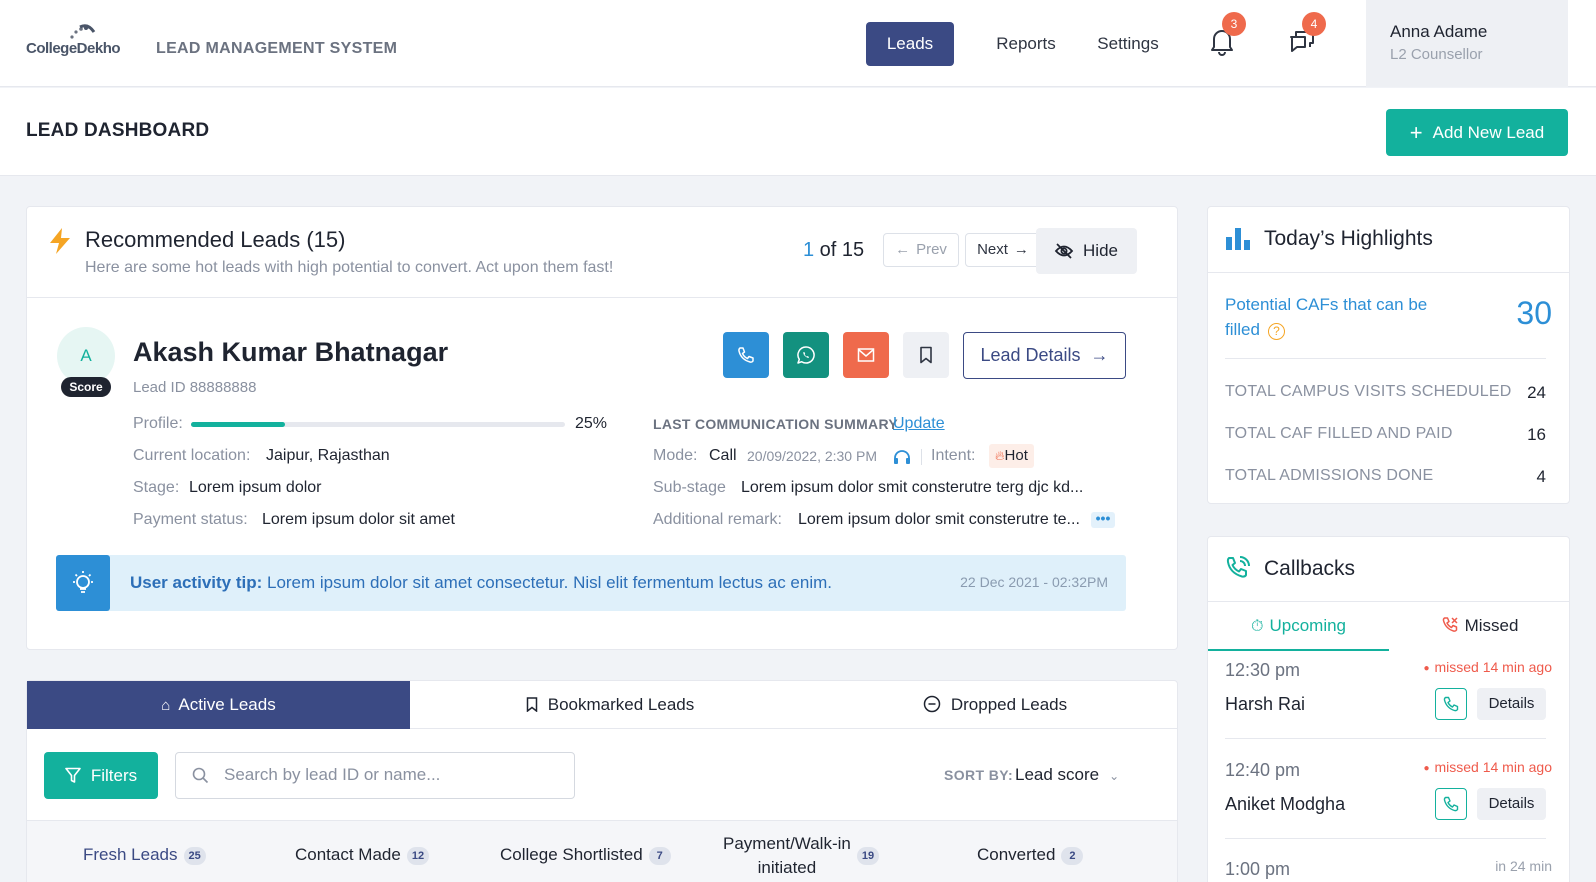  What do you see at coordinates (979, 775) in the screenshot?
I see `sort-label: SORT BY:` at bounding box center [979, 775].